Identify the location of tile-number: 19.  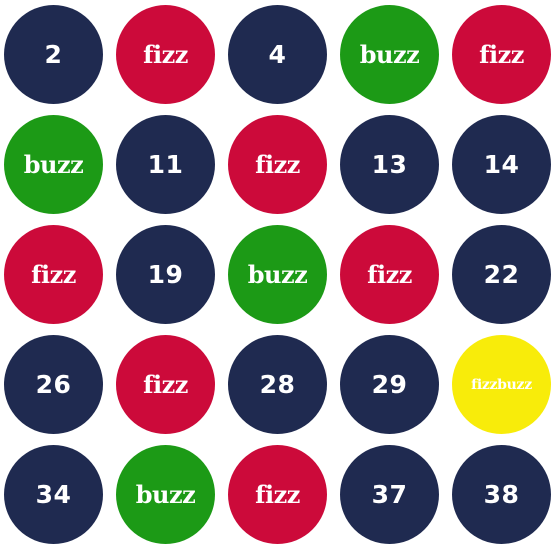
(165, 274).